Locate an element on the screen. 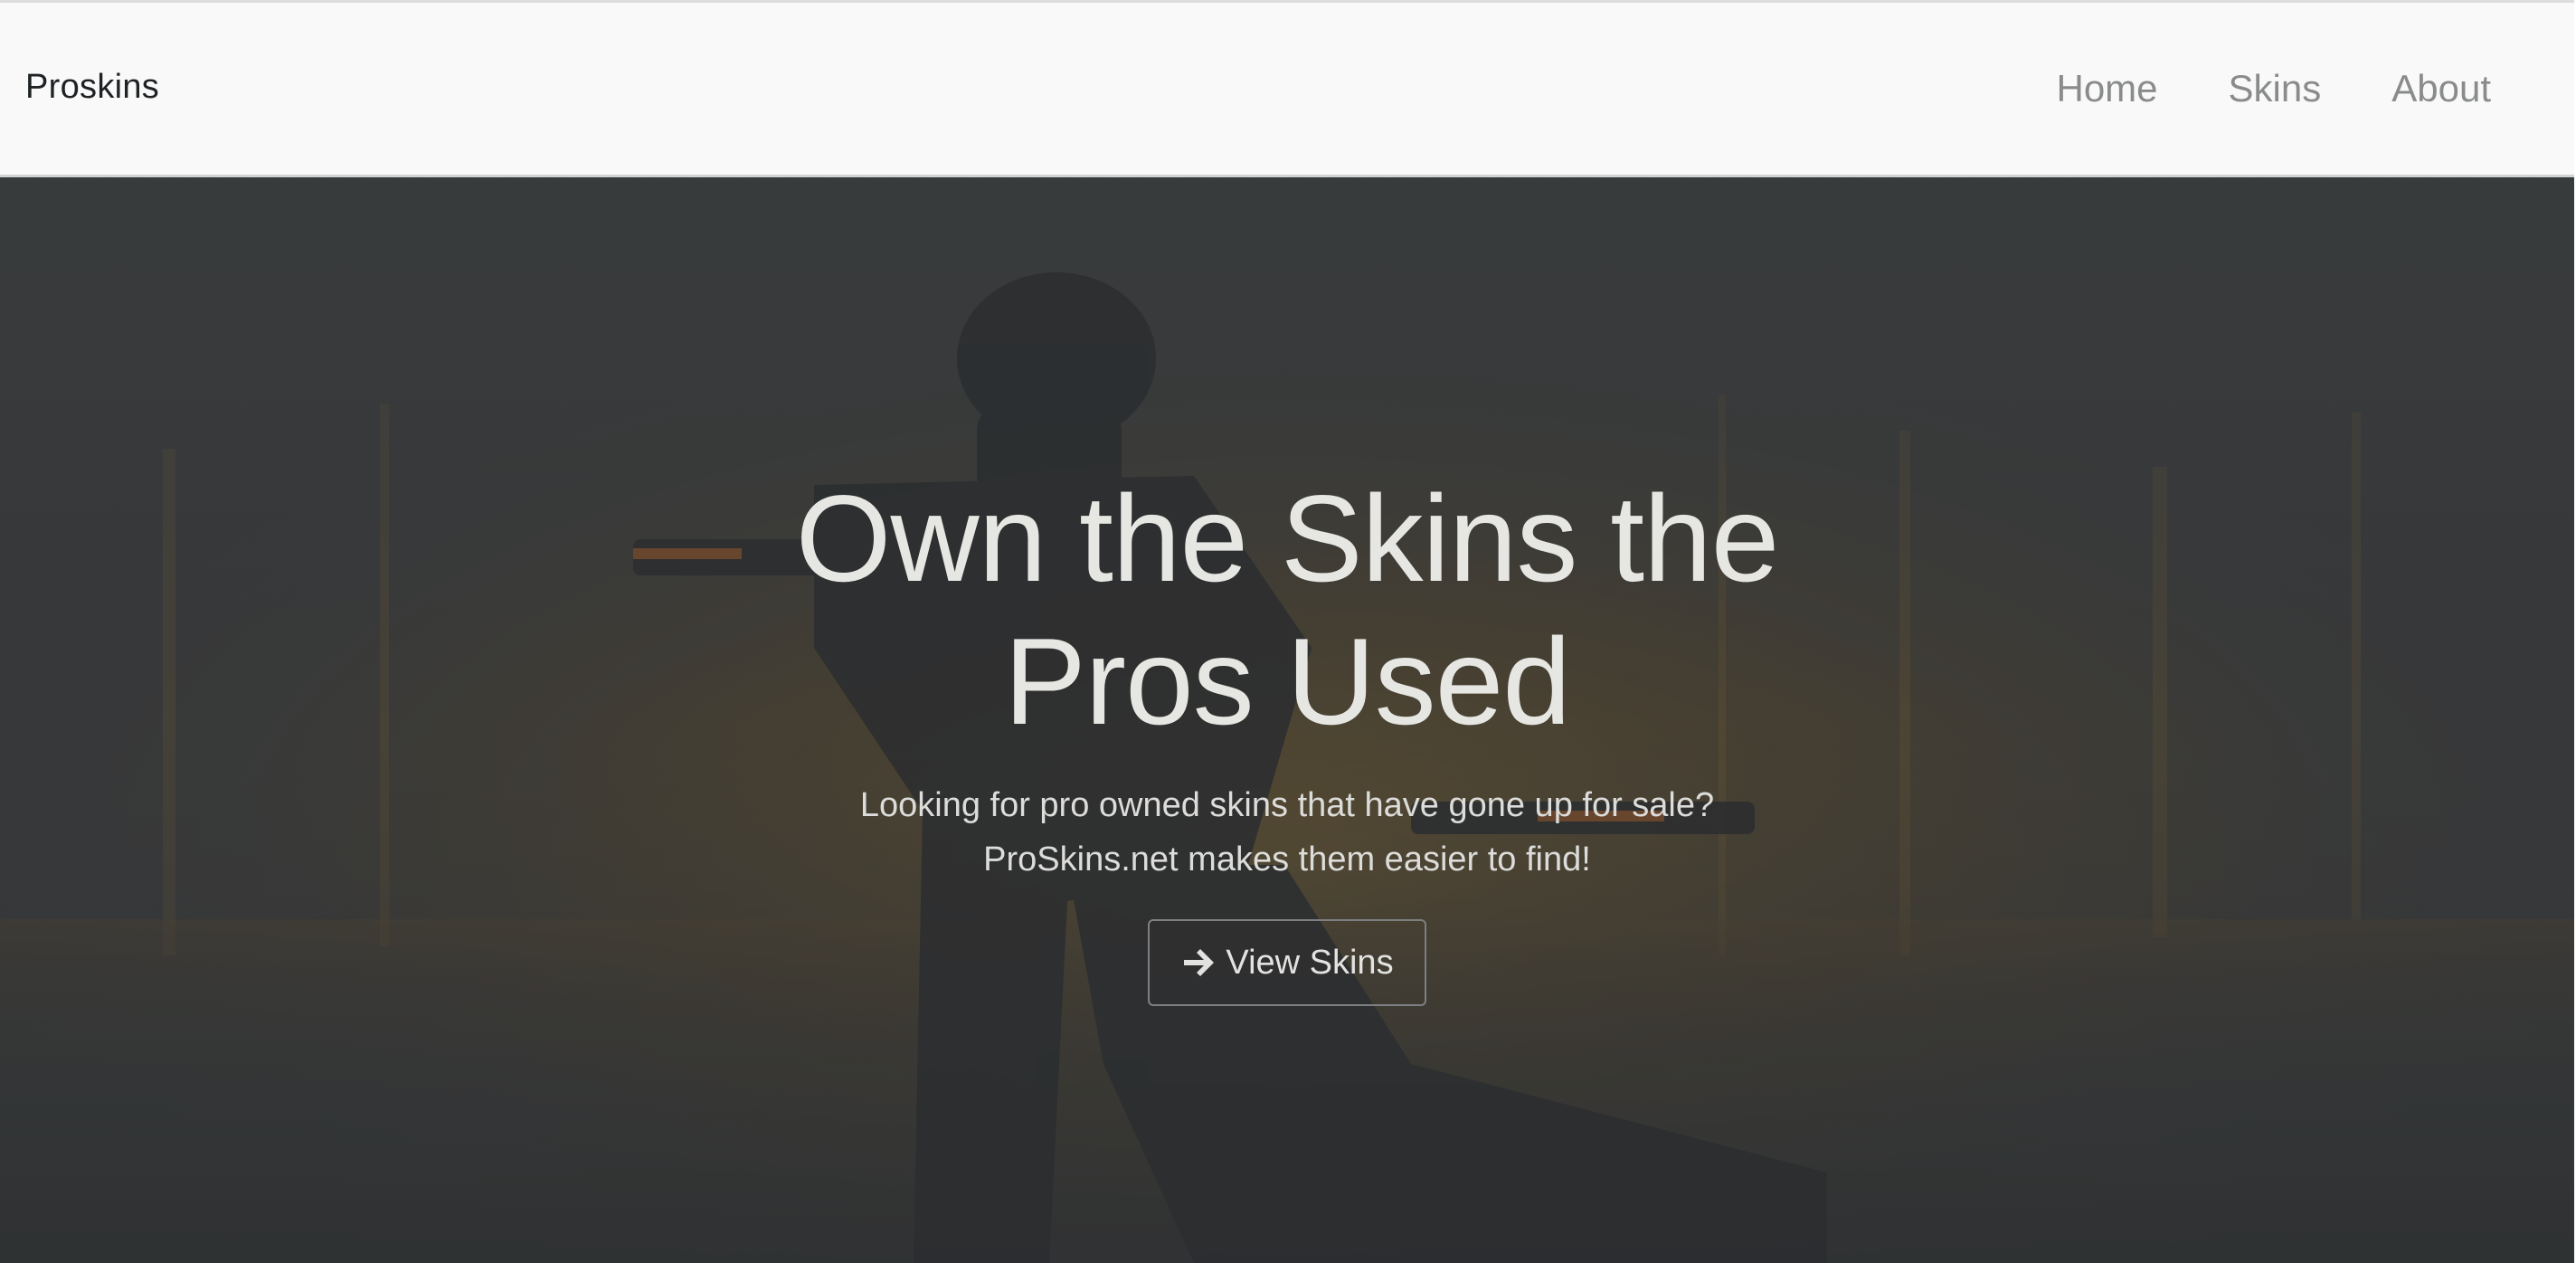  brand-logo-link: Proskins is located at coordinates (92, 88).